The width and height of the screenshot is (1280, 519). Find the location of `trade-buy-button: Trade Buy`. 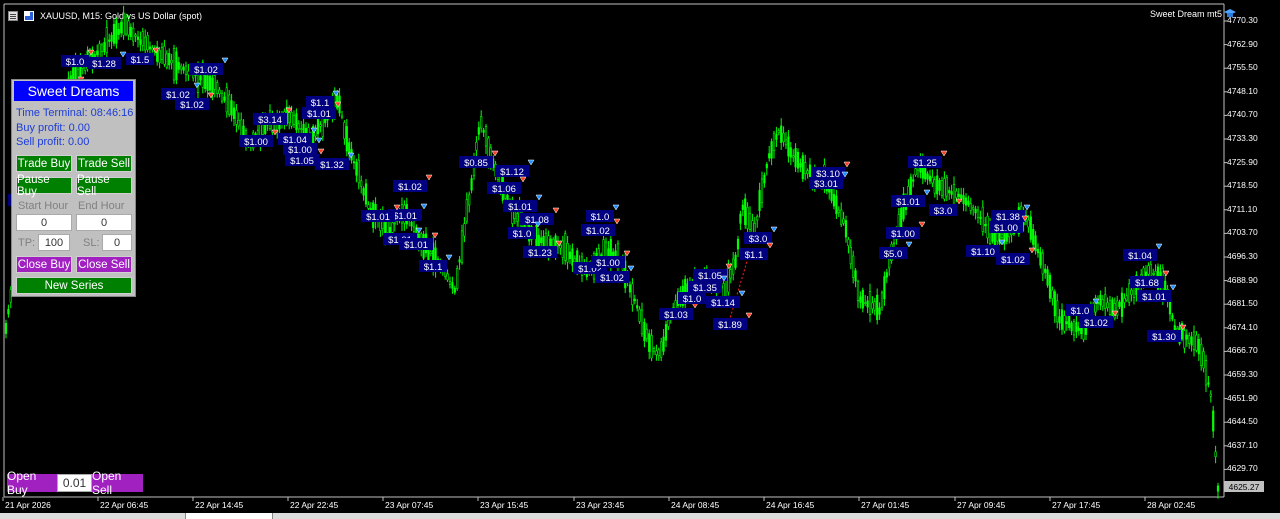

trade-buy-button: Trade Buy is located at coordinates (44, 163).